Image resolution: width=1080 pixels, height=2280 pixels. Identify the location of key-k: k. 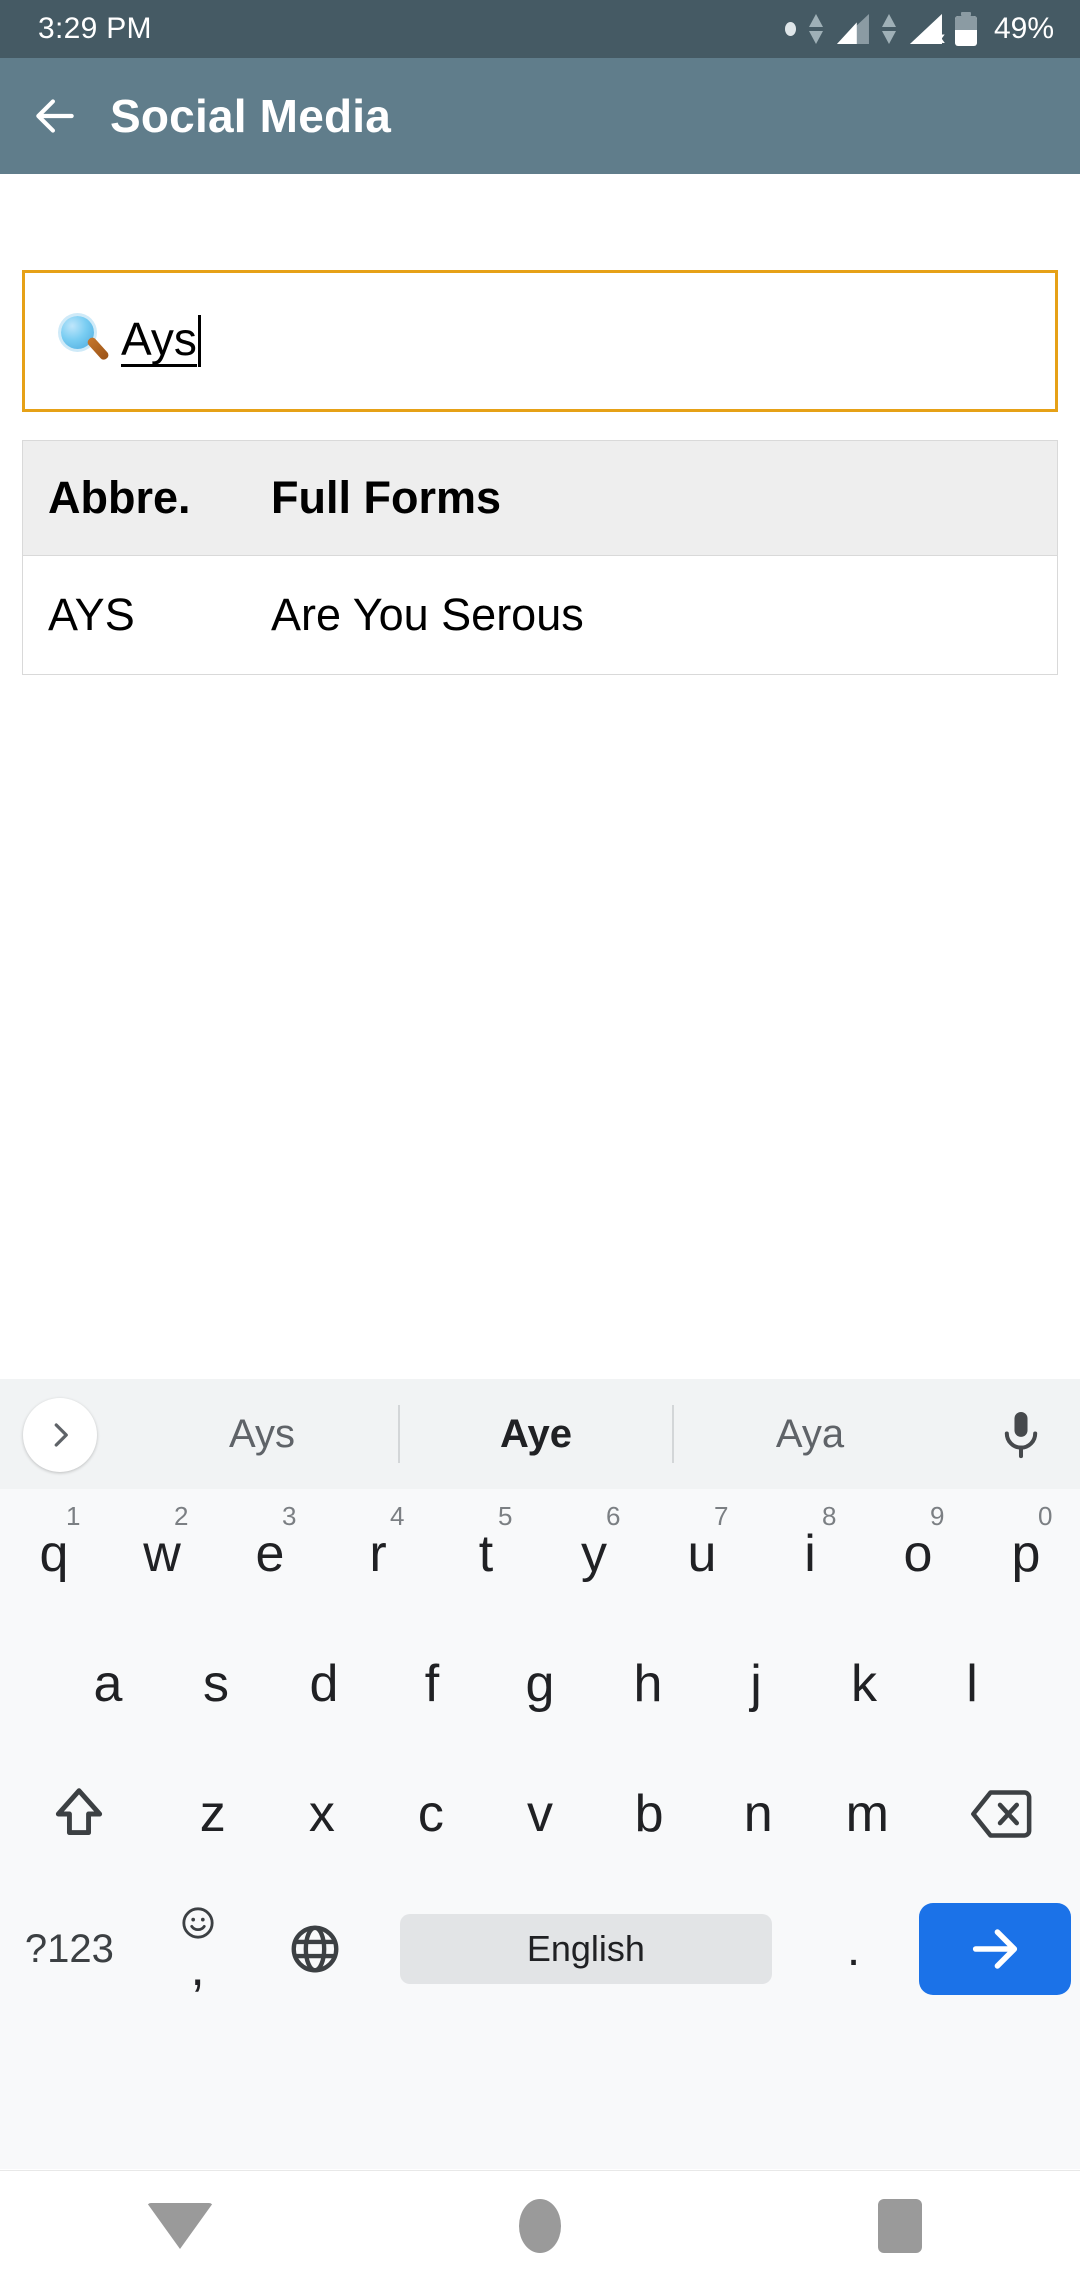
(864, 1684).